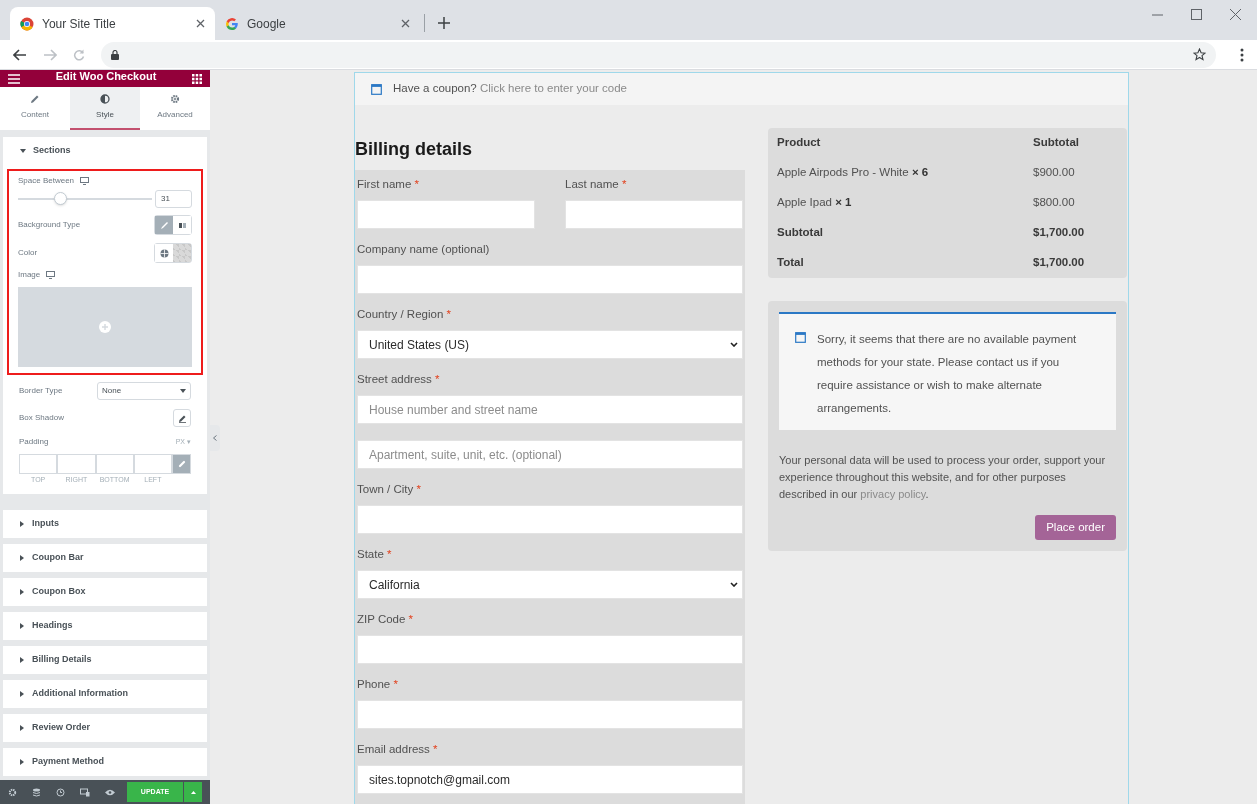 This screenshot has height=804, width=1257. I want to click on forward-icon, so click(50, 54).